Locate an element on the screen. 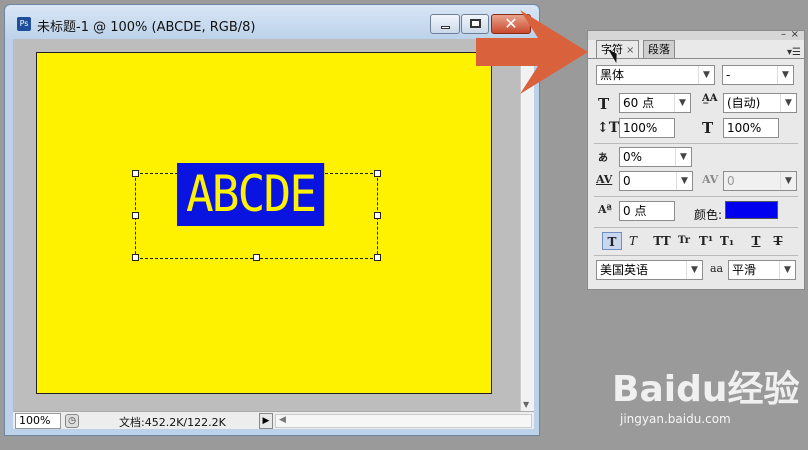 The width and height of the screenshot is (808, 450). color-label: 颜色: is located at coordinates (708, 215).